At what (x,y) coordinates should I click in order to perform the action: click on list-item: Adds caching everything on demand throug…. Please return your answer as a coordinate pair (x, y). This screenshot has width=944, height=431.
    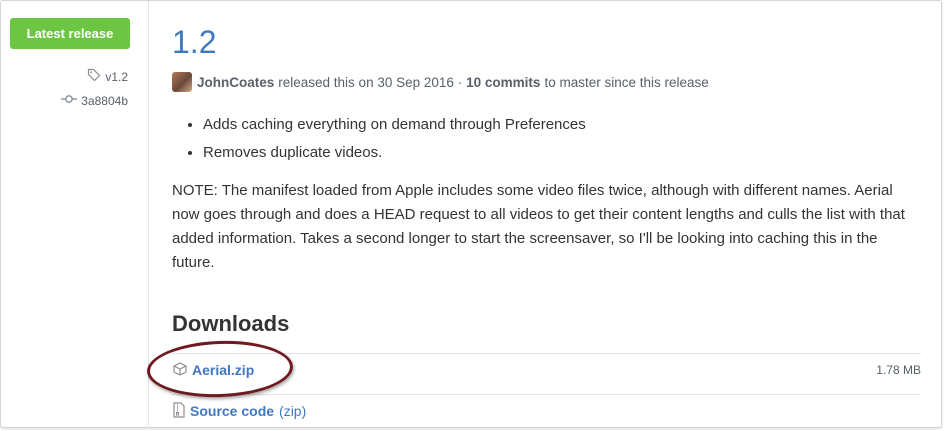
    Looking at the image, I should click on (560, 125).